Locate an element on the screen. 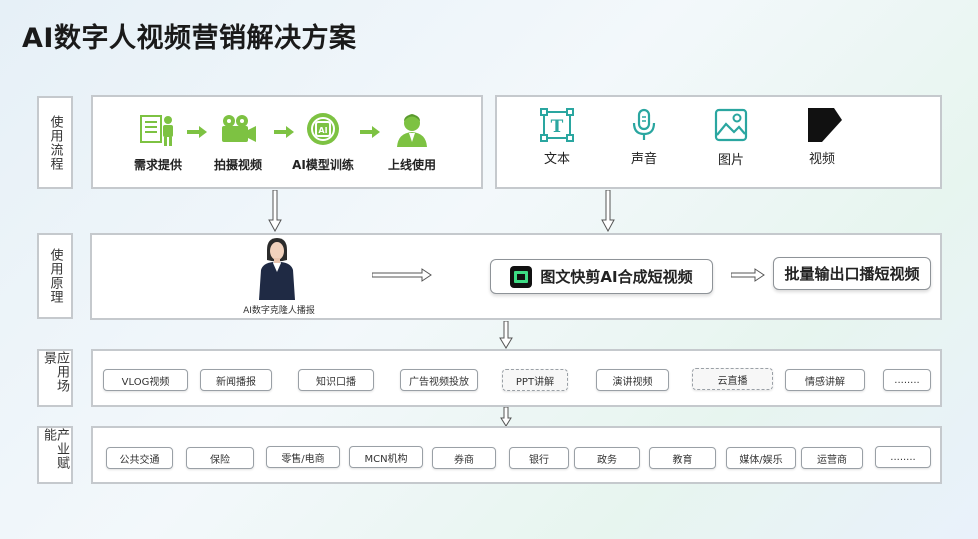 The image size is (978, 539). section-label-industry: 产业赋能 is located at coordinates (55, 455).